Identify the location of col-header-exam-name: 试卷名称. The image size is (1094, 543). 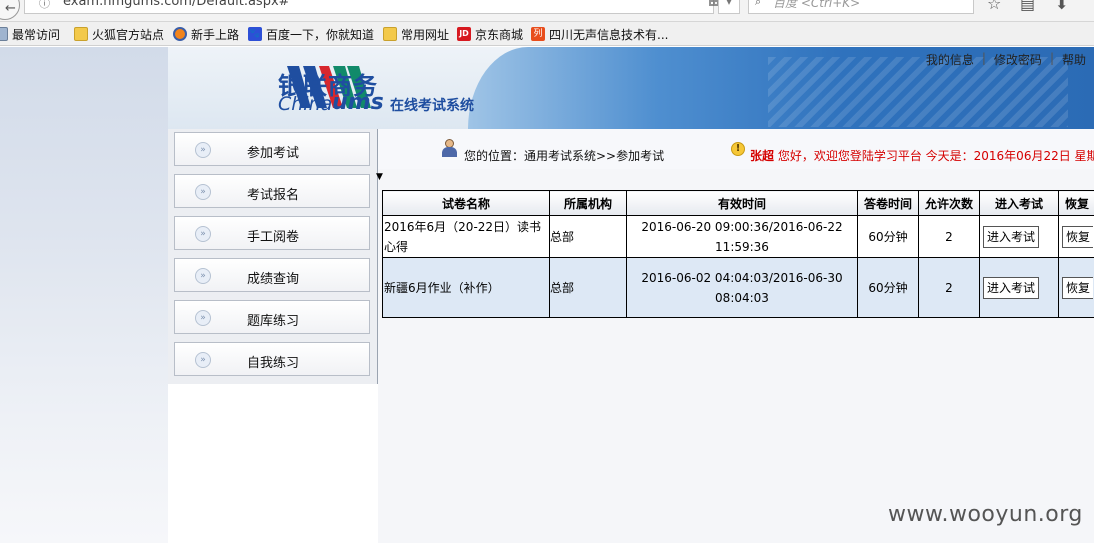
(466, 203).